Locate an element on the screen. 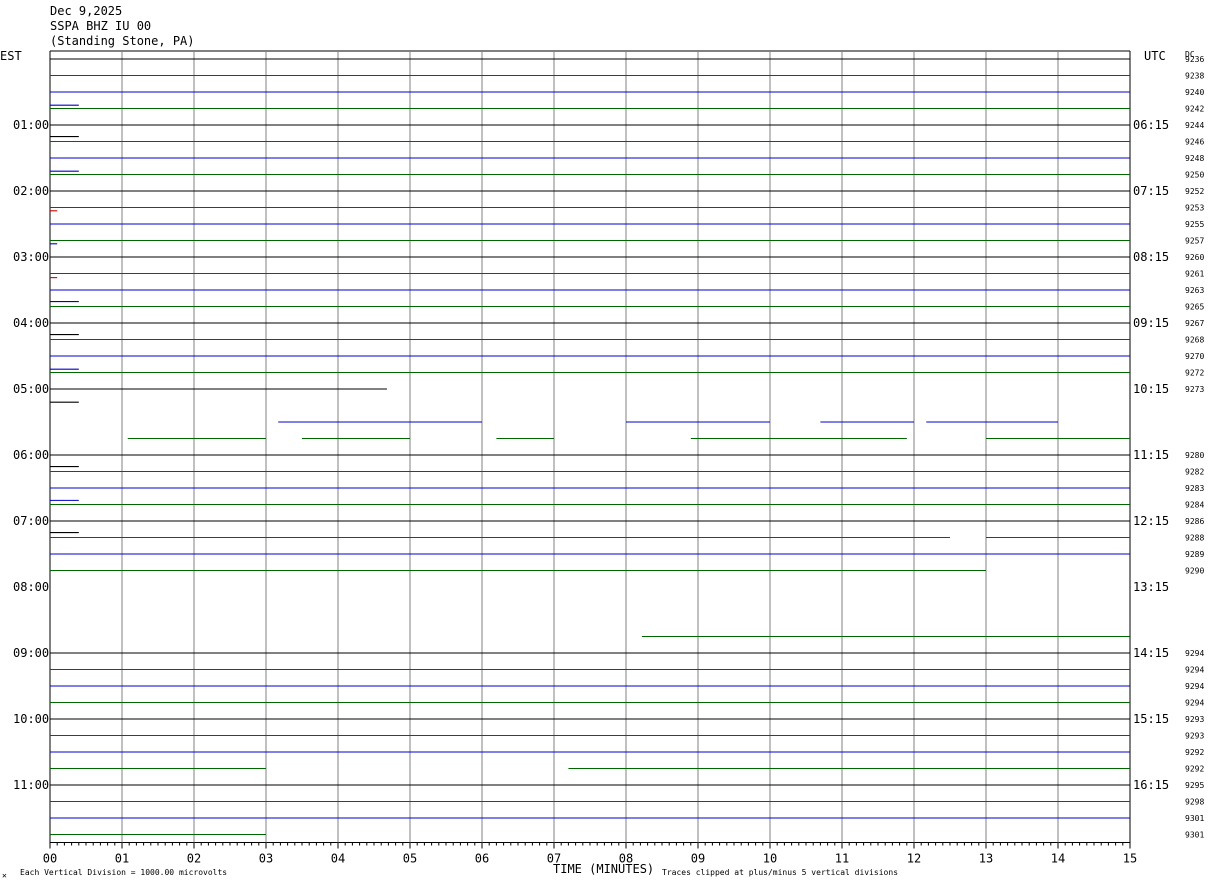 The height and width of the screenshot is (886, 1210). x-tick-label: 01 is located at coordinates (122, 859).